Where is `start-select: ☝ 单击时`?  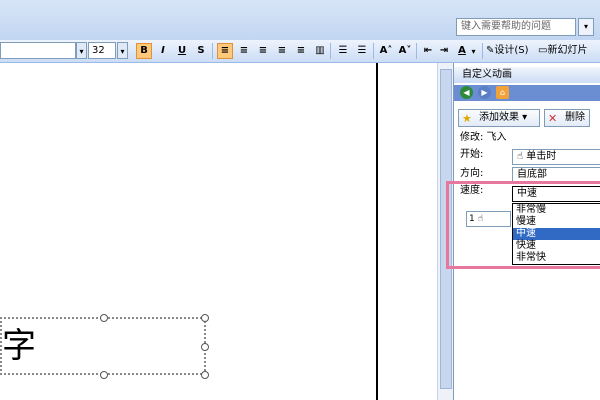
start-select: ☝ 单击时 is located at coordinates (556, 157).